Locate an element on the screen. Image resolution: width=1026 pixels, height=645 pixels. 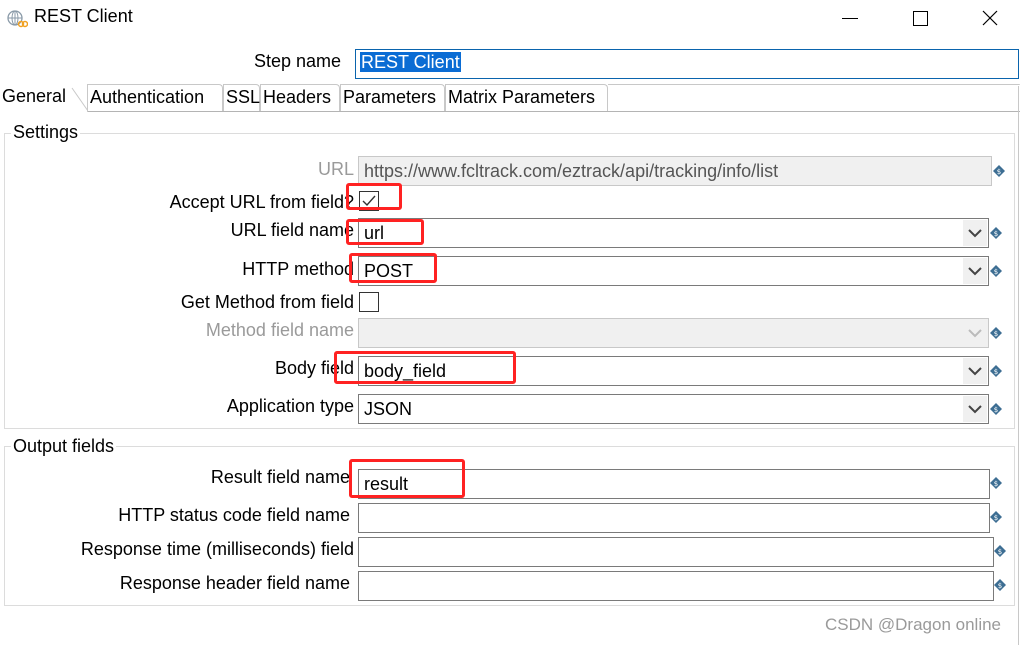
tab-label: SSL is located at coordinates (243, 97).